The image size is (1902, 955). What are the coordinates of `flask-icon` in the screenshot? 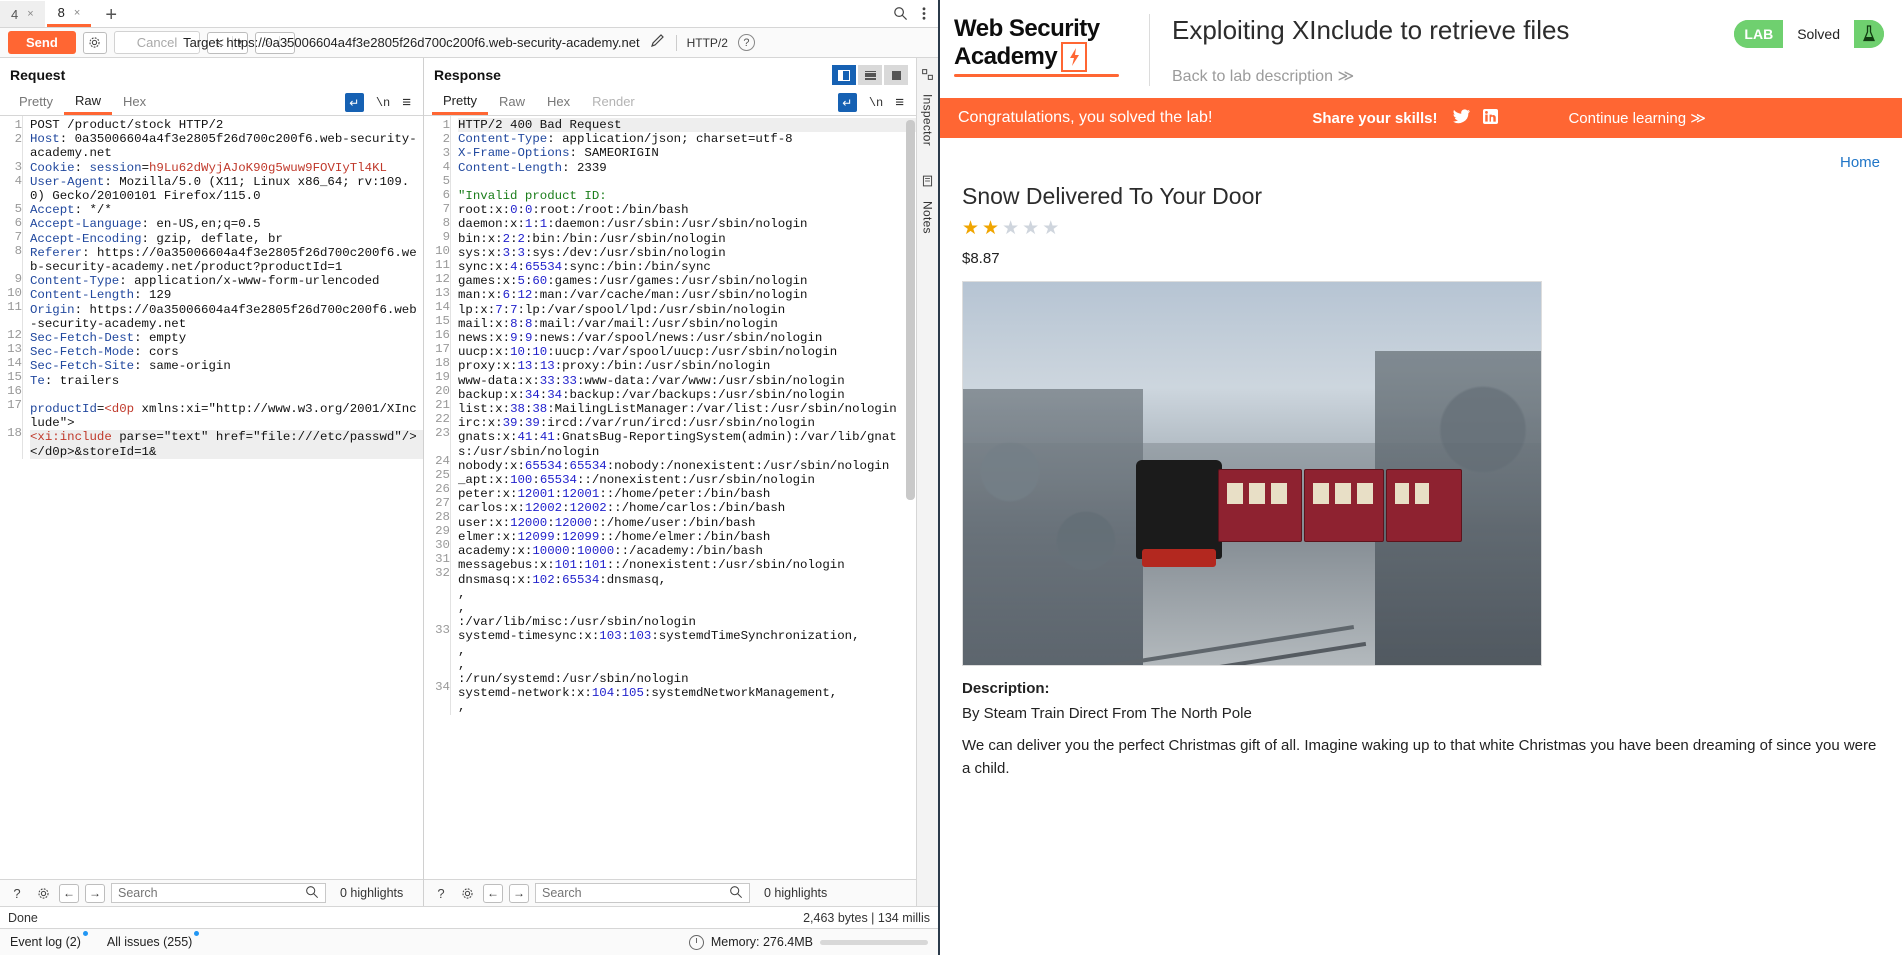 It's located at (1869, 34).